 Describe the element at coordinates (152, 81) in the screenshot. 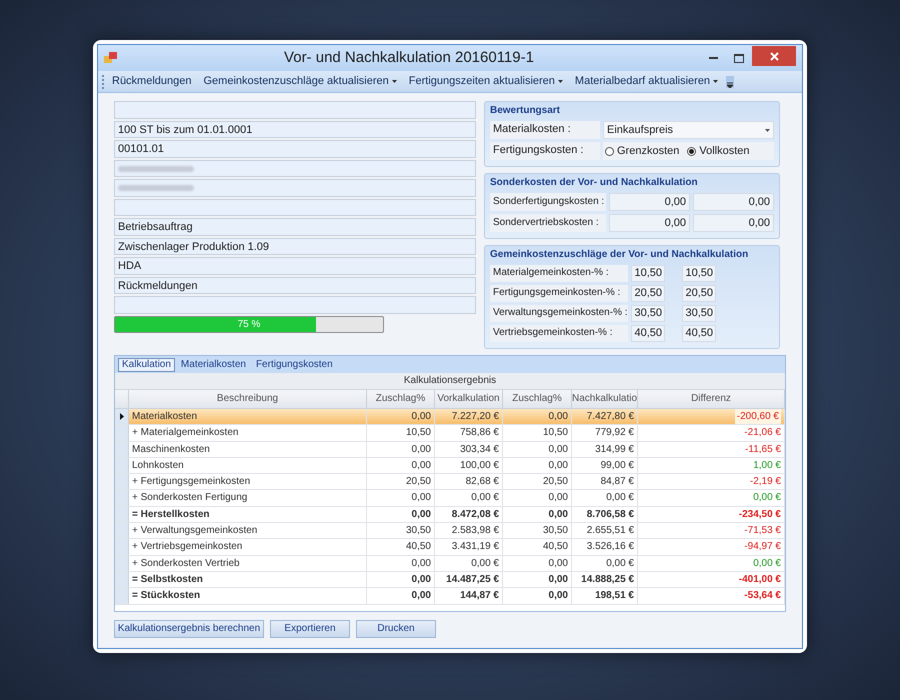

I see `toolbar-menu: Rückmeldungen` at that location.